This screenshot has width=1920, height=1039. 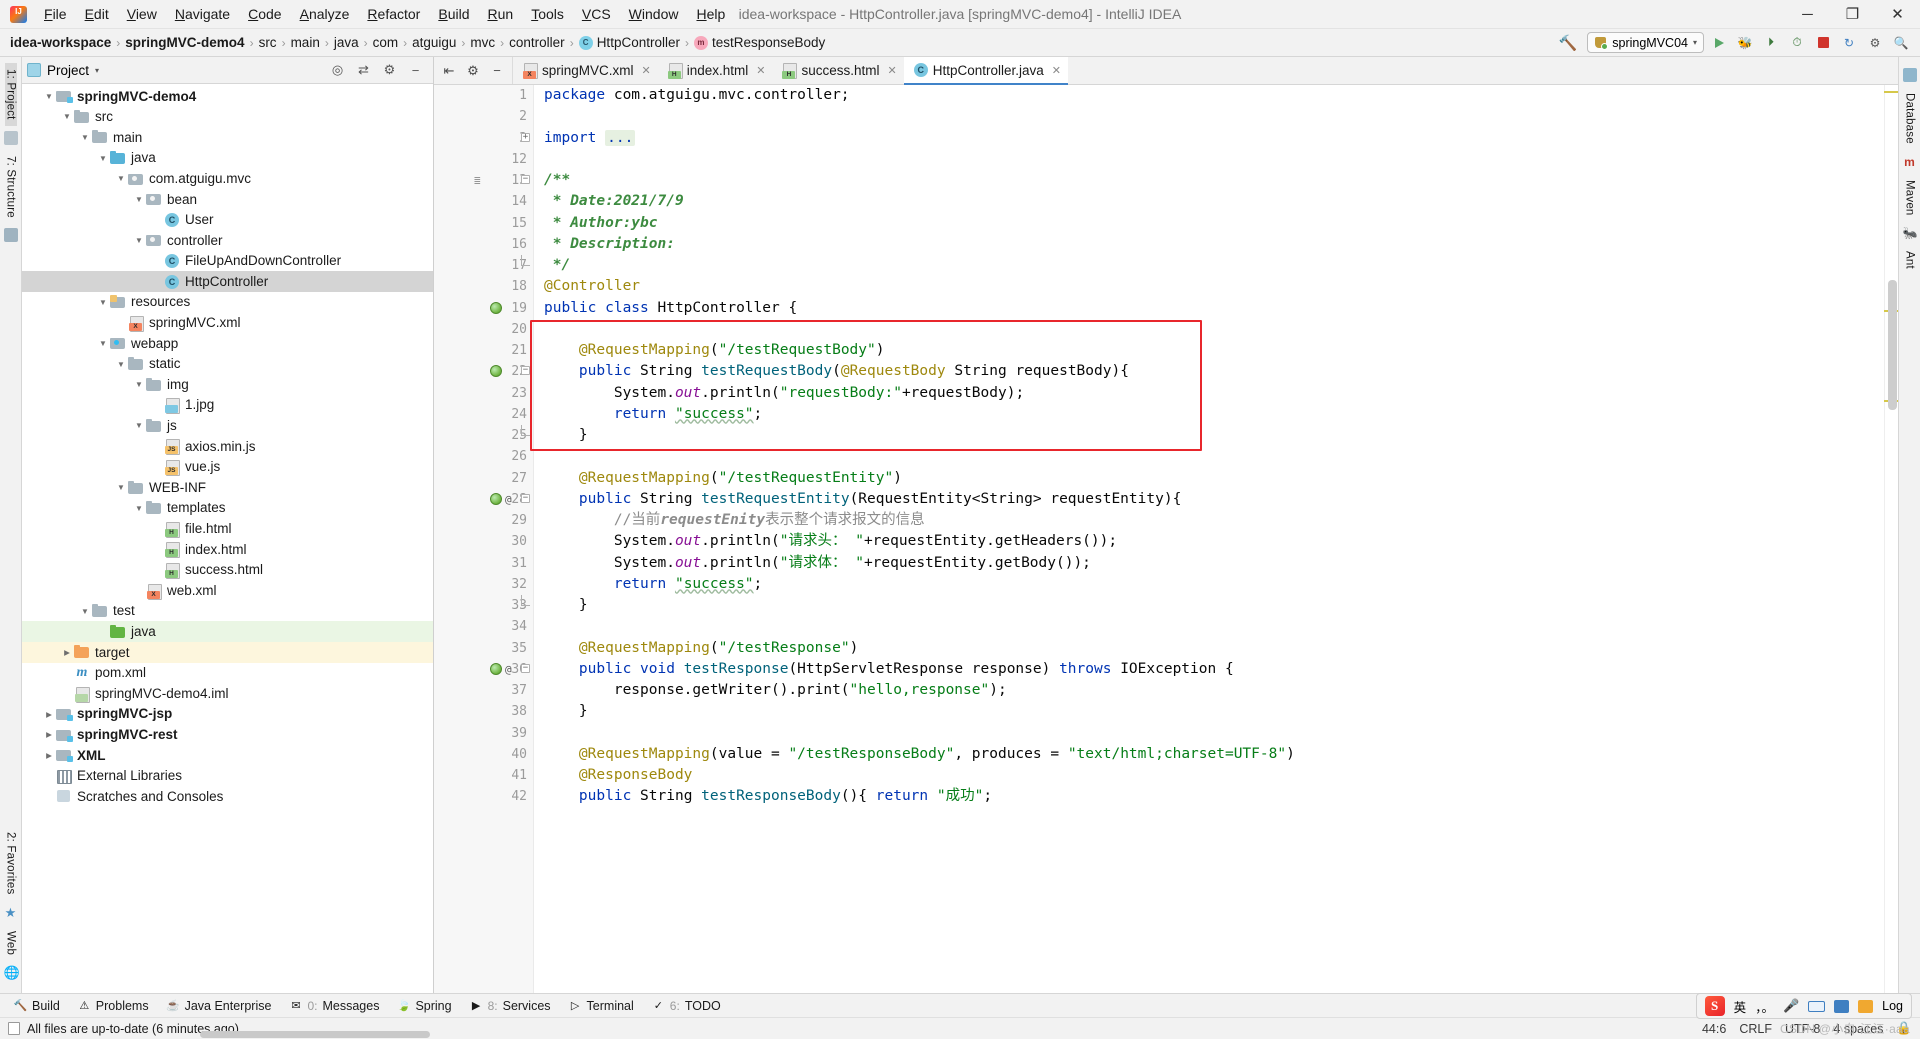 I want to click on menu-item-analyze: Analyze, so click(x=325, y=14).